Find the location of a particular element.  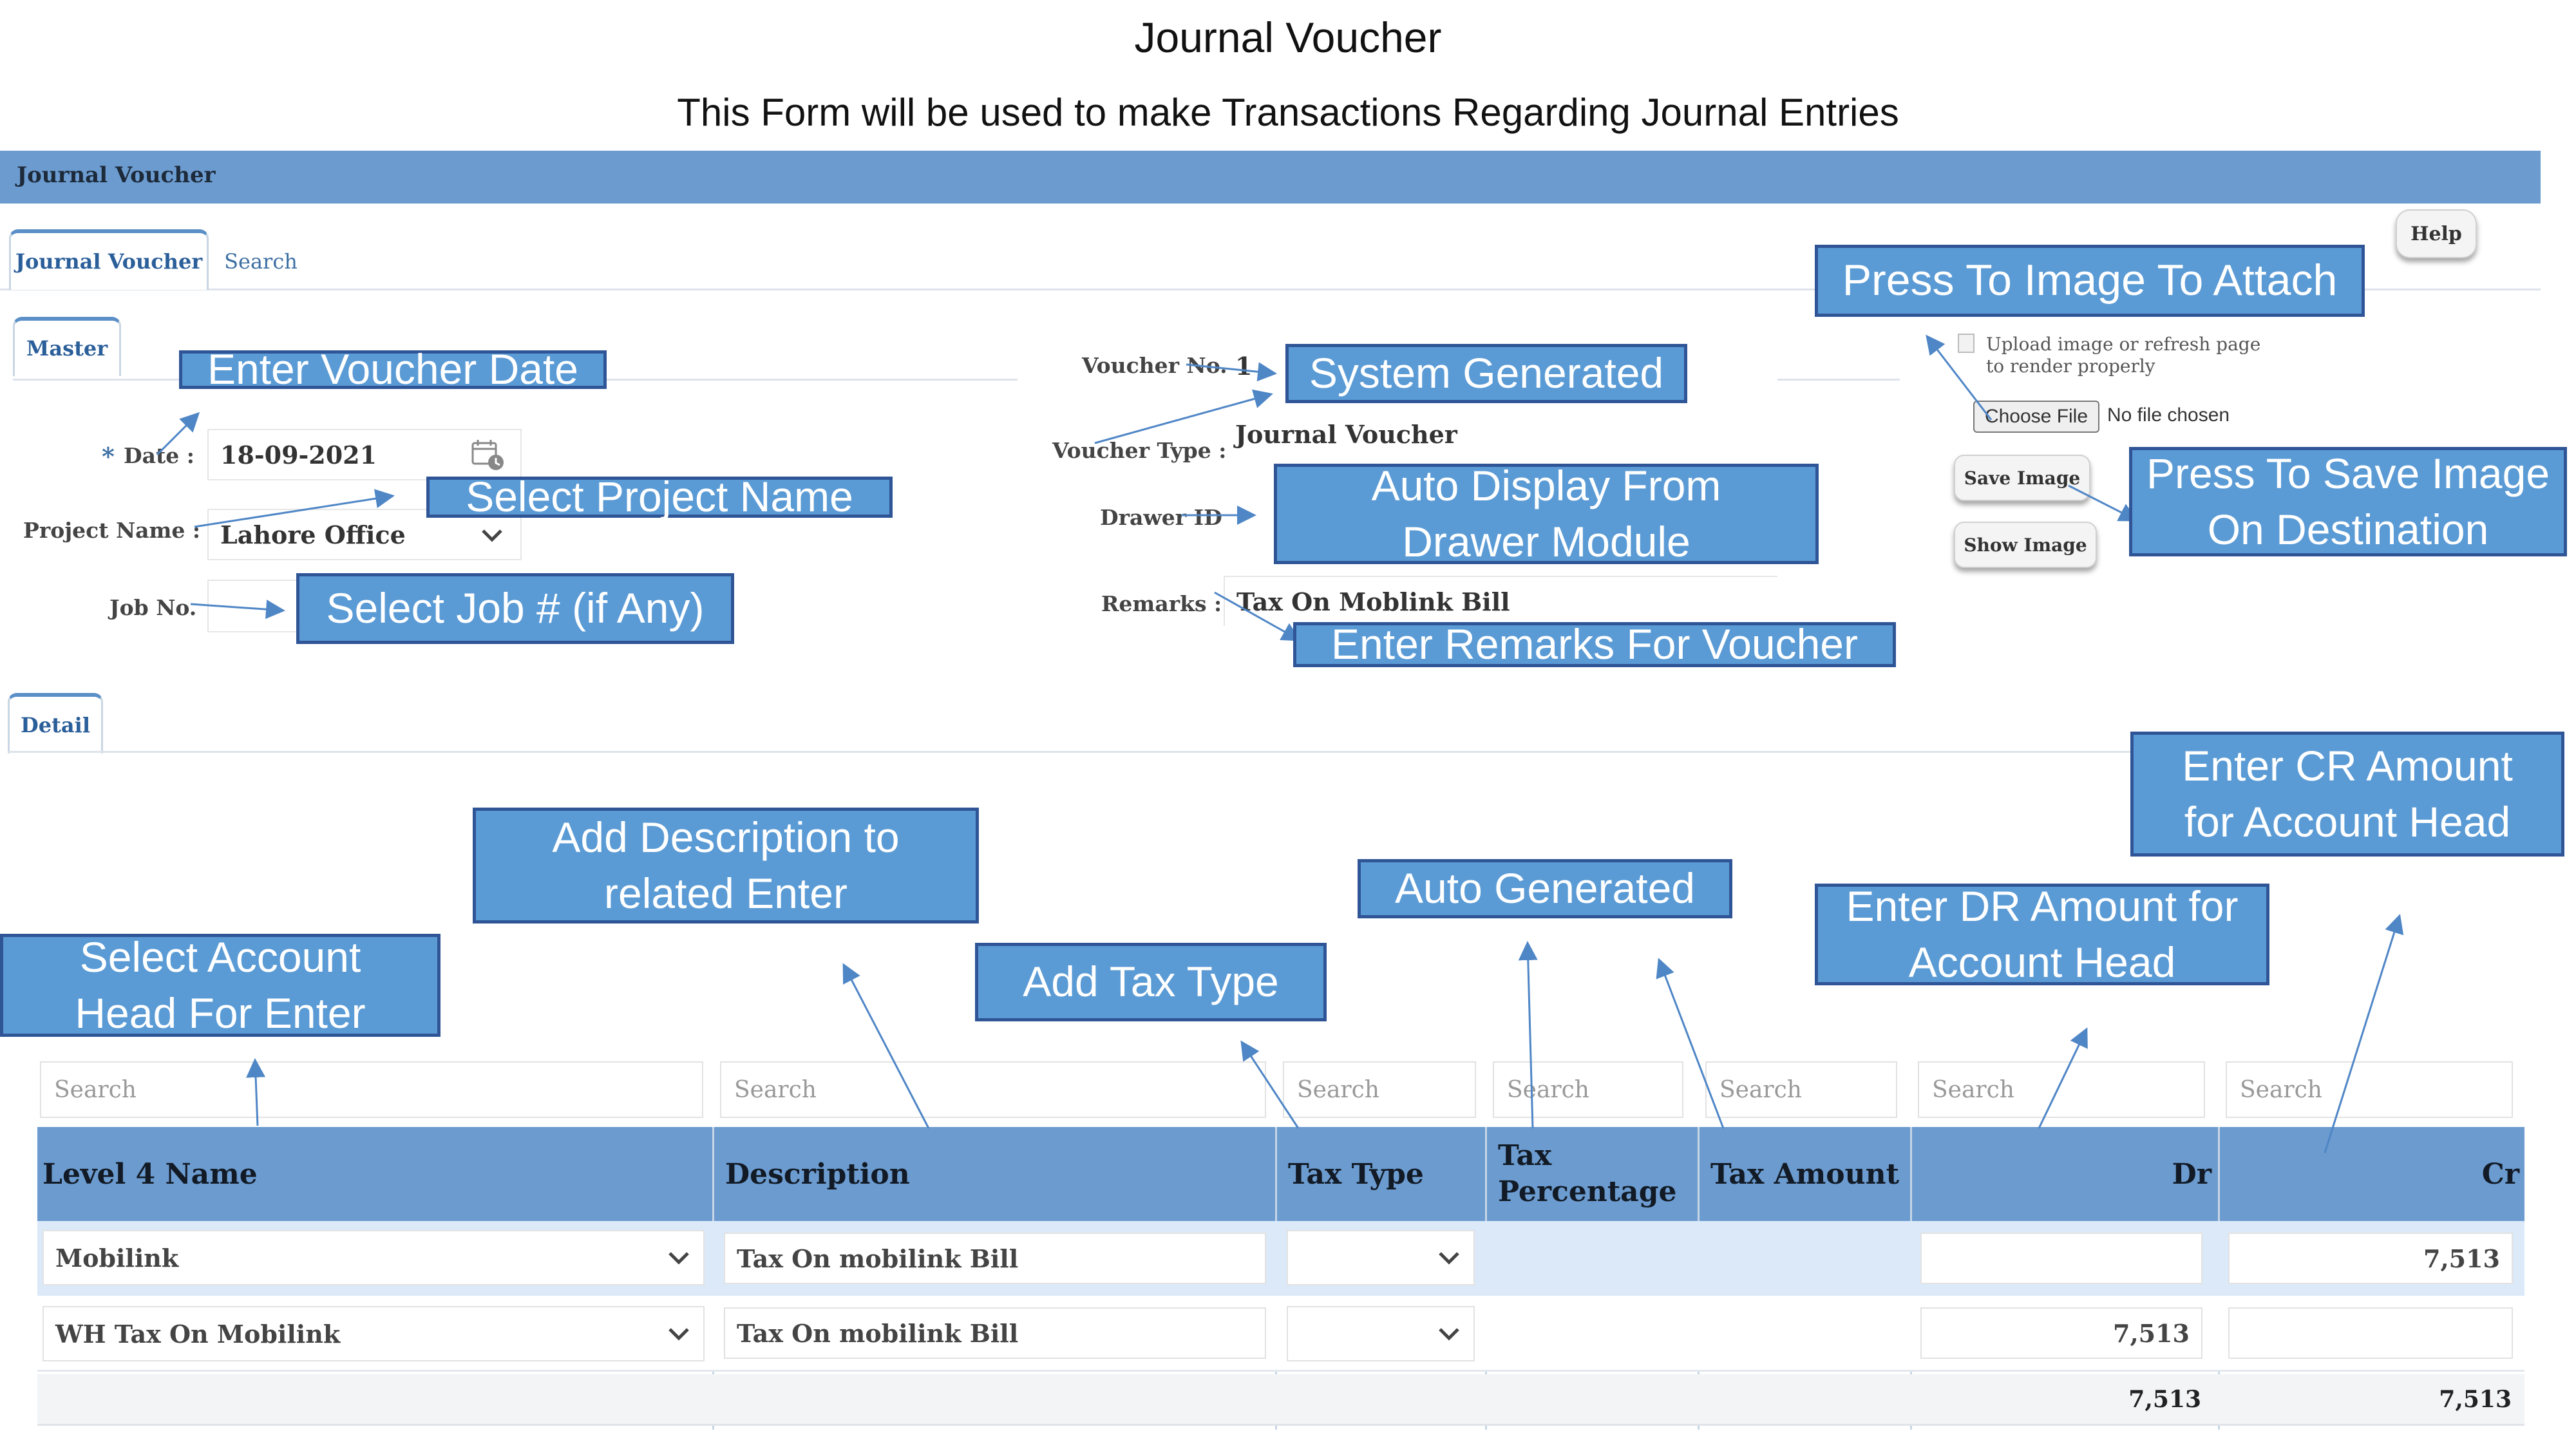

annotation-job-no: Select Job # (if Any) is located at coordinates (515, 608).